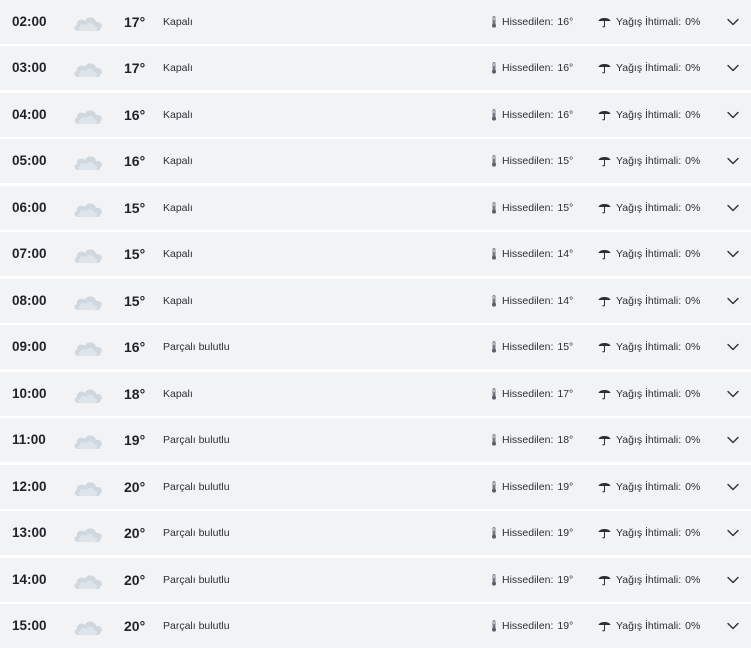 The height and width of the screenshot is (648, 751). What do you see at coordinates (135, 301) in the screenshot?
I see `hour-temperature: 15°` at bounding box center [135, 301].